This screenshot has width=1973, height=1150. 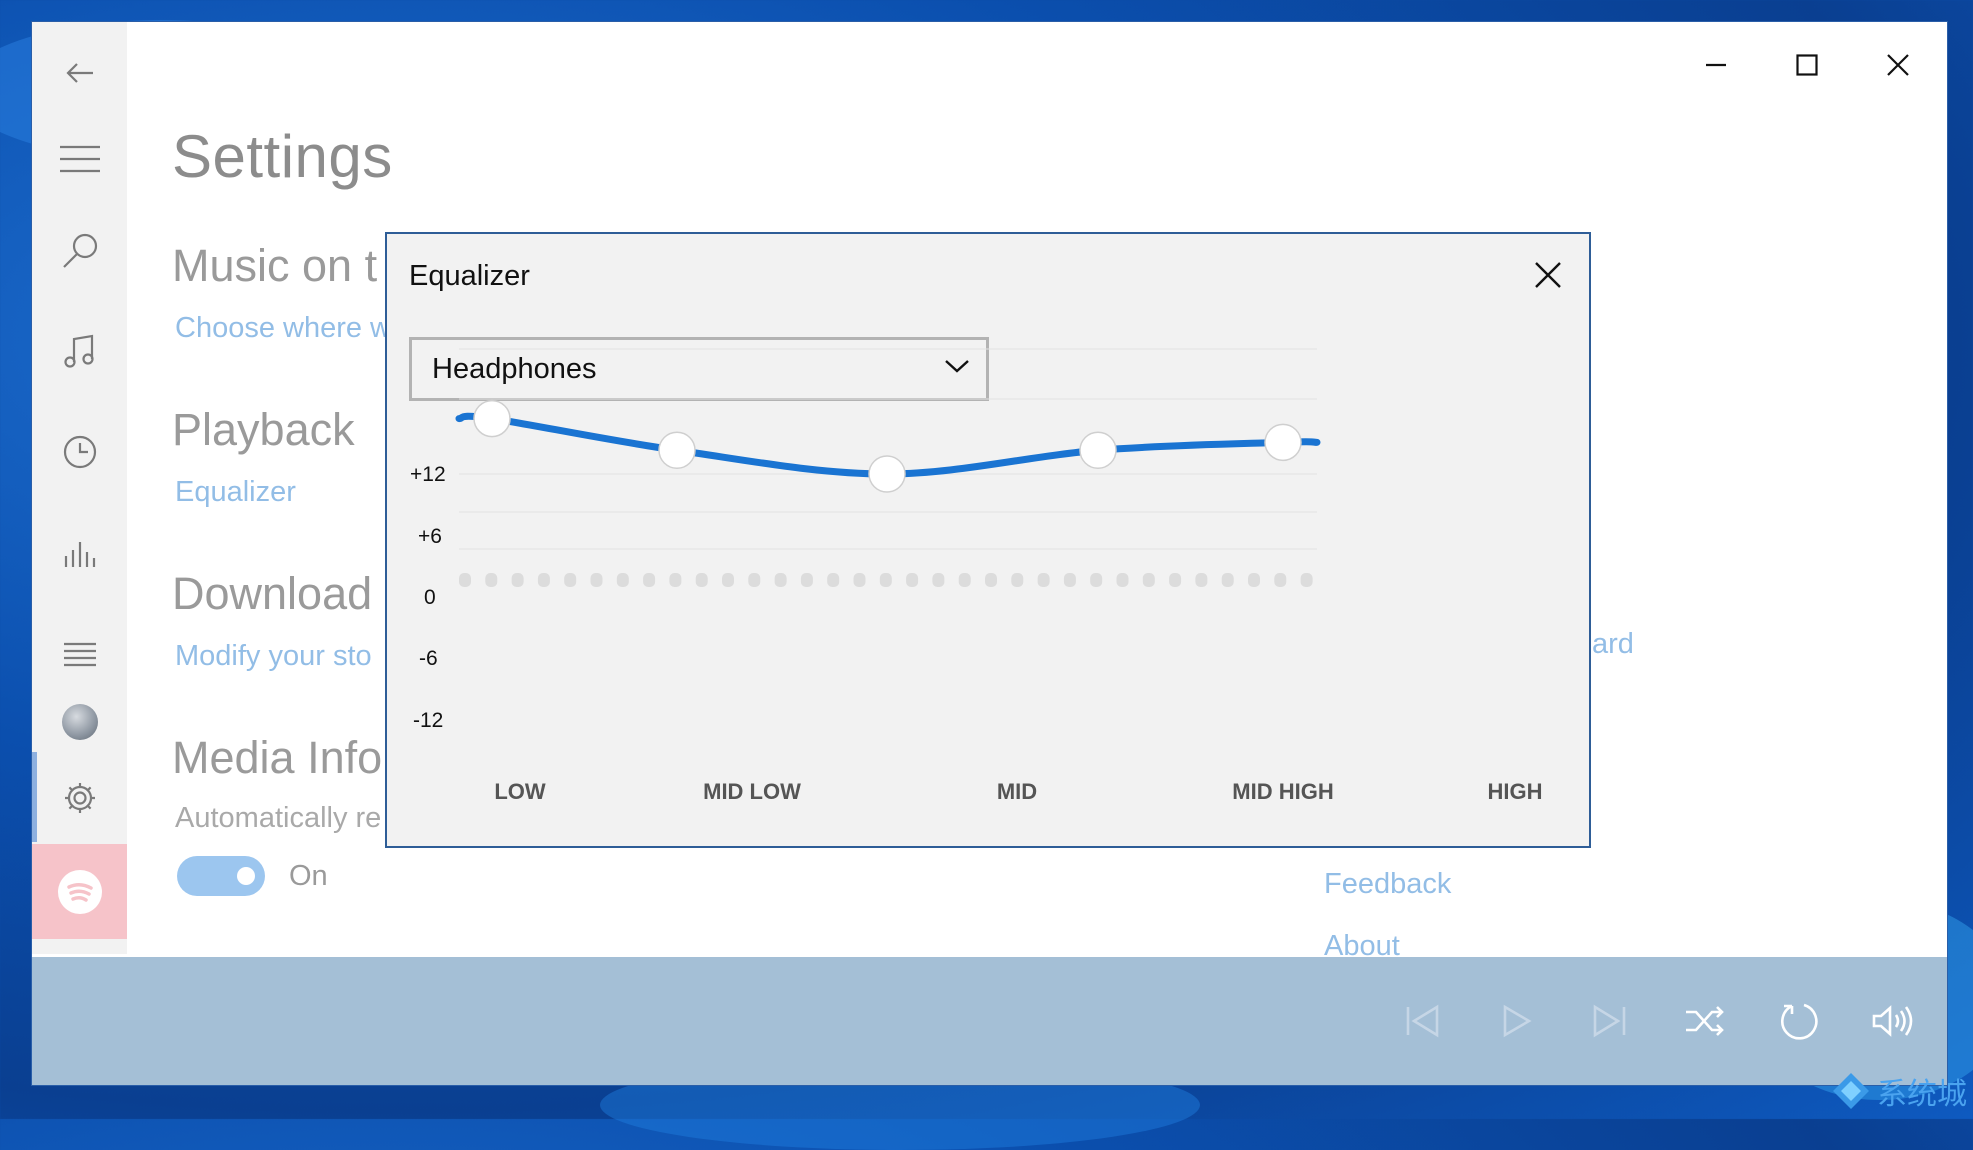 I want to click on search-button, so click(x=79, y=251).